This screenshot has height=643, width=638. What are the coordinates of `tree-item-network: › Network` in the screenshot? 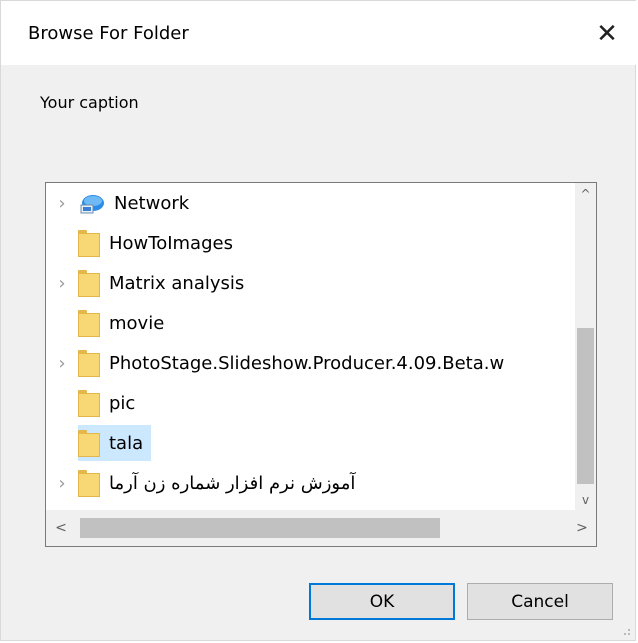 It's located at (121, 203).